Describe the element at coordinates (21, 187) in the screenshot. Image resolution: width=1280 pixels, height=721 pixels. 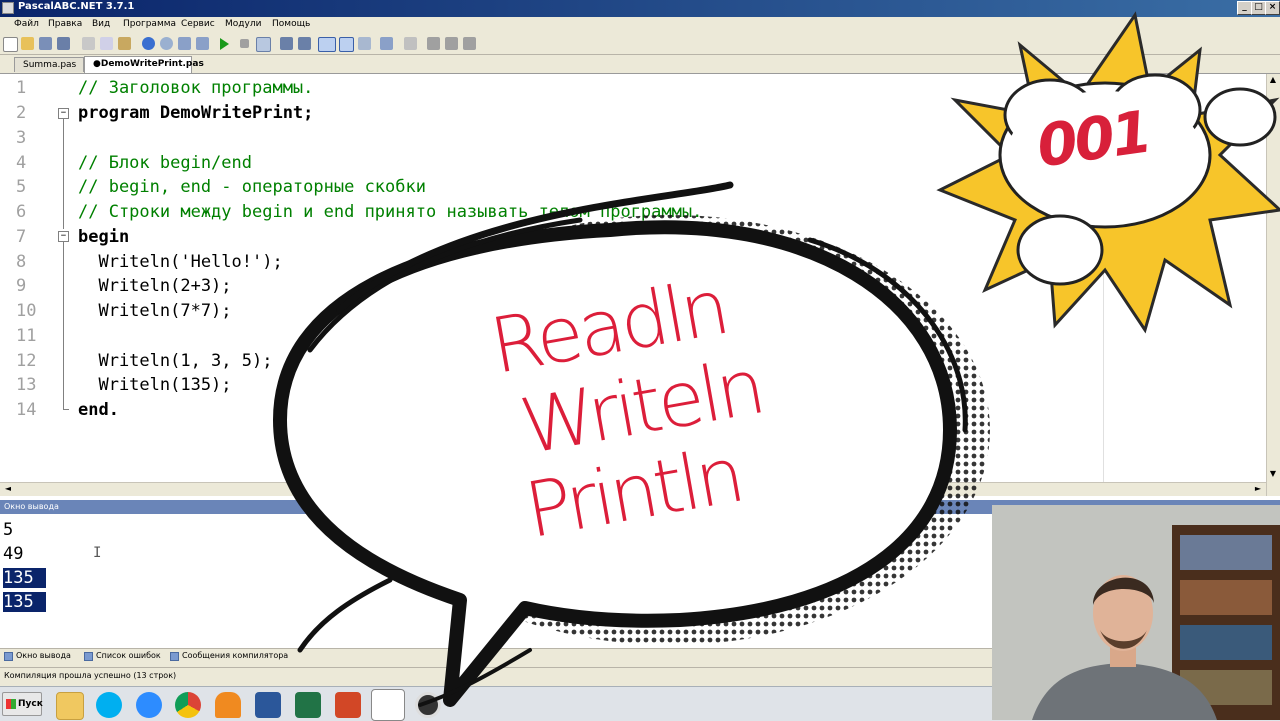
I see `line-number: 5` at that location.